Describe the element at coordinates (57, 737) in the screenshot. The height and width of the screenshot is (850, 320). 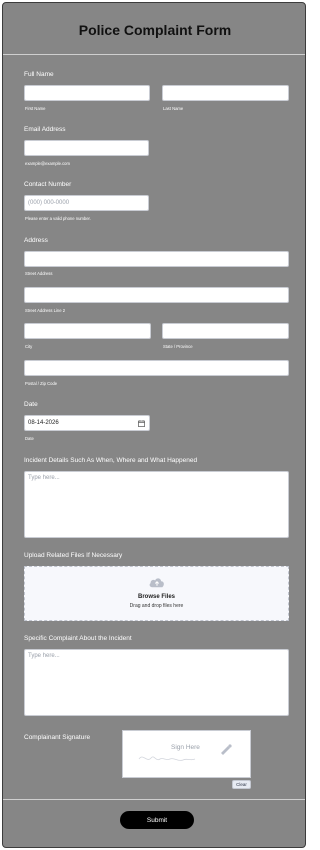
I see `signature-label: Complainant Signature` at that location.